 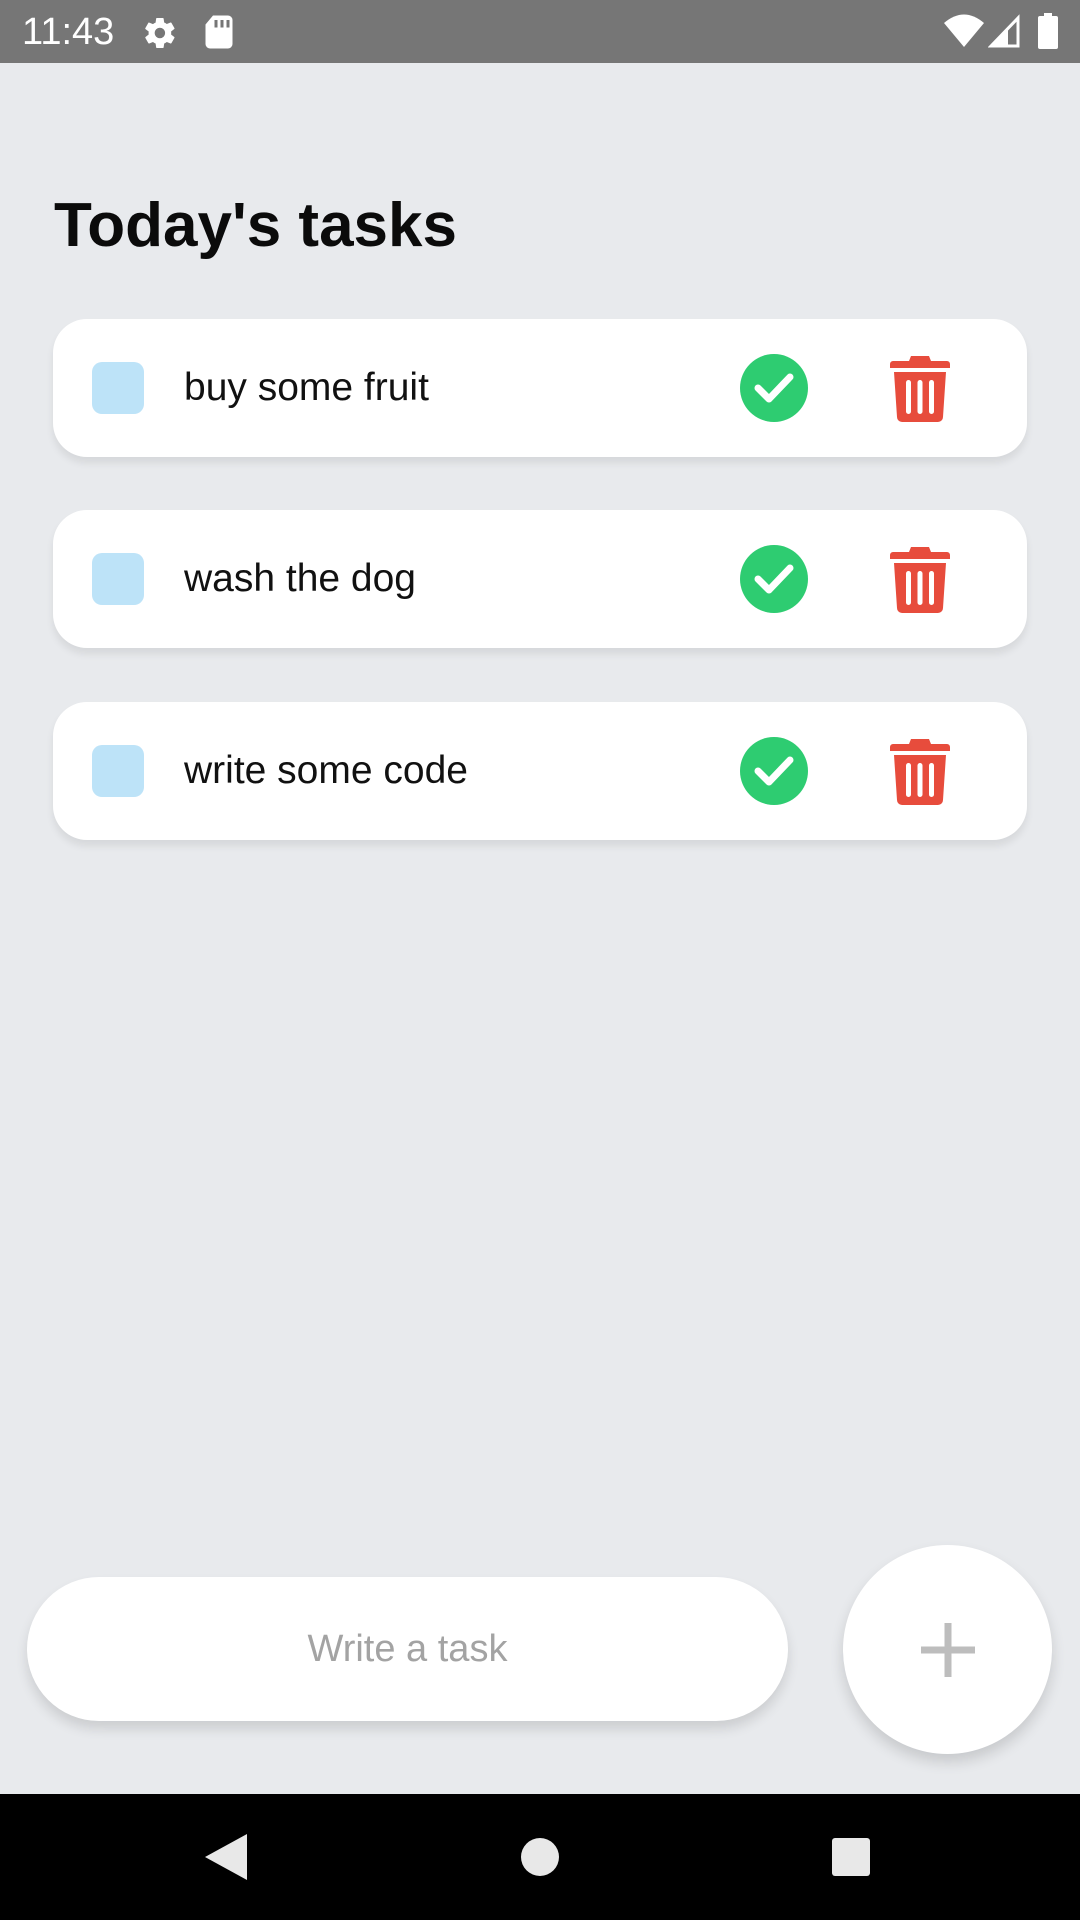 I want to click on cell-signal-icon, so click(x=1003, y=33).